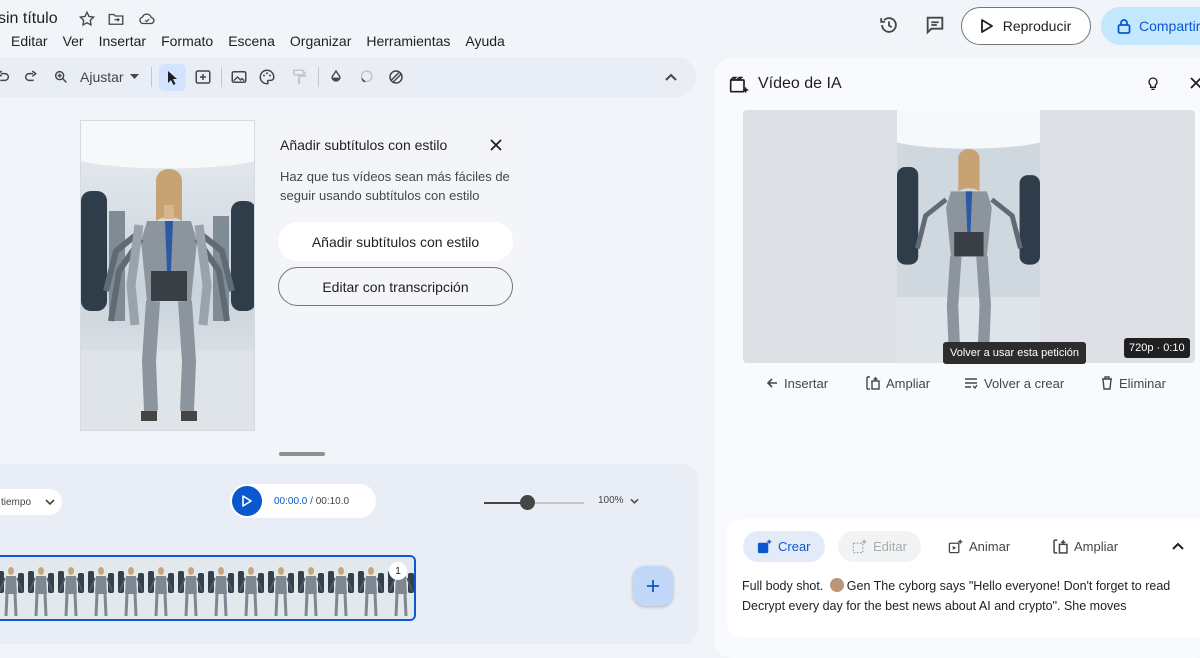  I want to click on avatar, so click(836, 585).